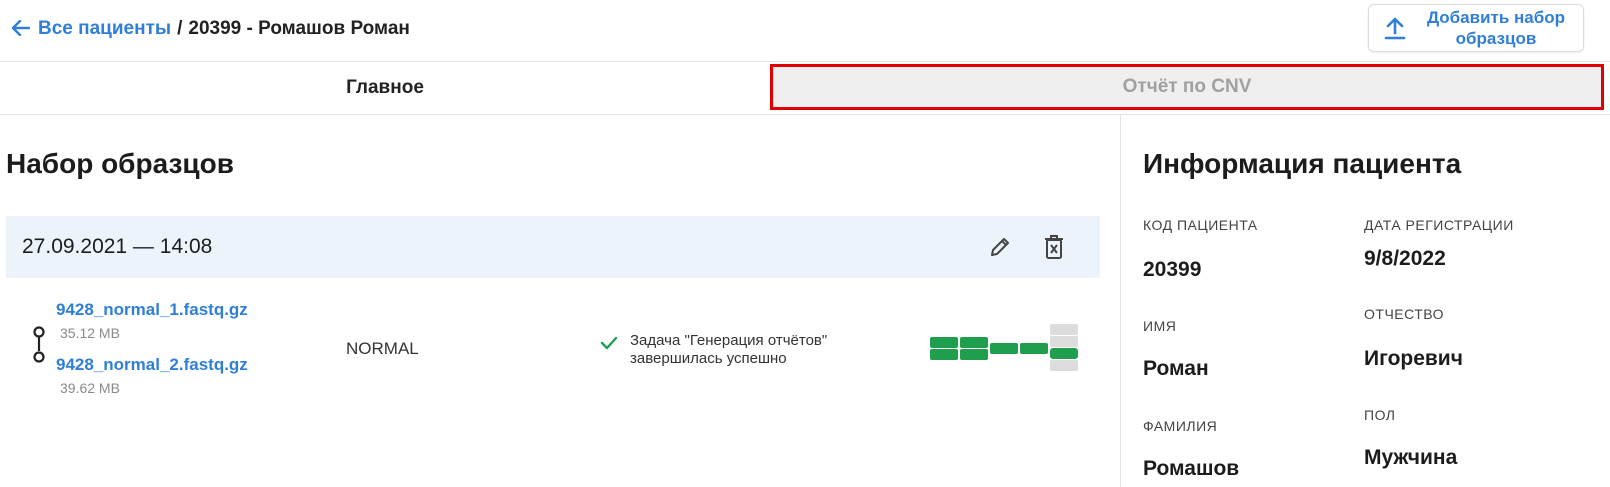  Describe the element at coordinates (117, 246) in the screenshot. I see `sample-set-datetime: 27.09.2021 — 14:08` at that location.